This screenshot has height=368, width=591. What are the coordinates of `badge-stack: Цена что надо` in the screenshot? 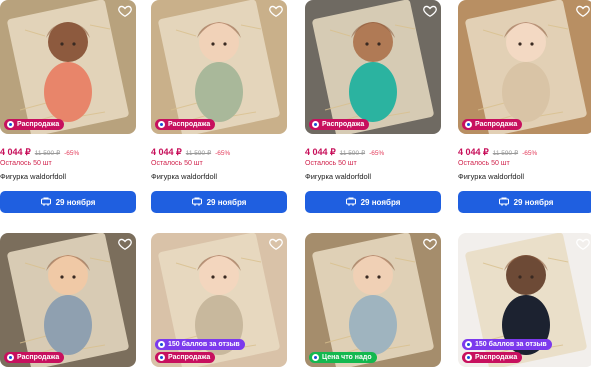 It's located at (343, 357).